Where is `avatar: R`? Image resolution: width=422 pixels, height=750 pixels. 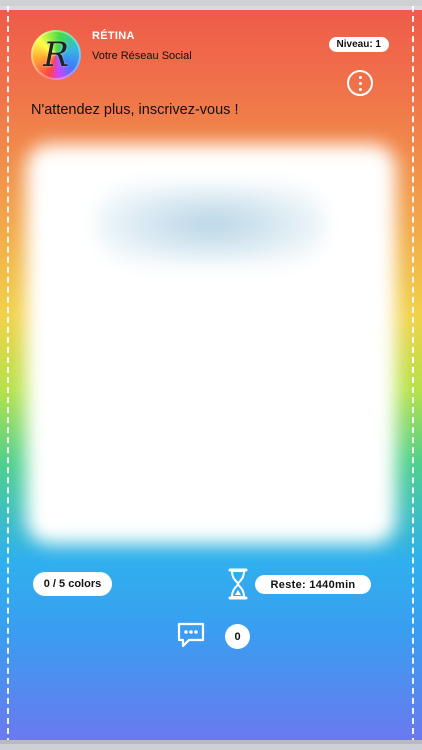
avatar: R is located at coordinates (56, 55).